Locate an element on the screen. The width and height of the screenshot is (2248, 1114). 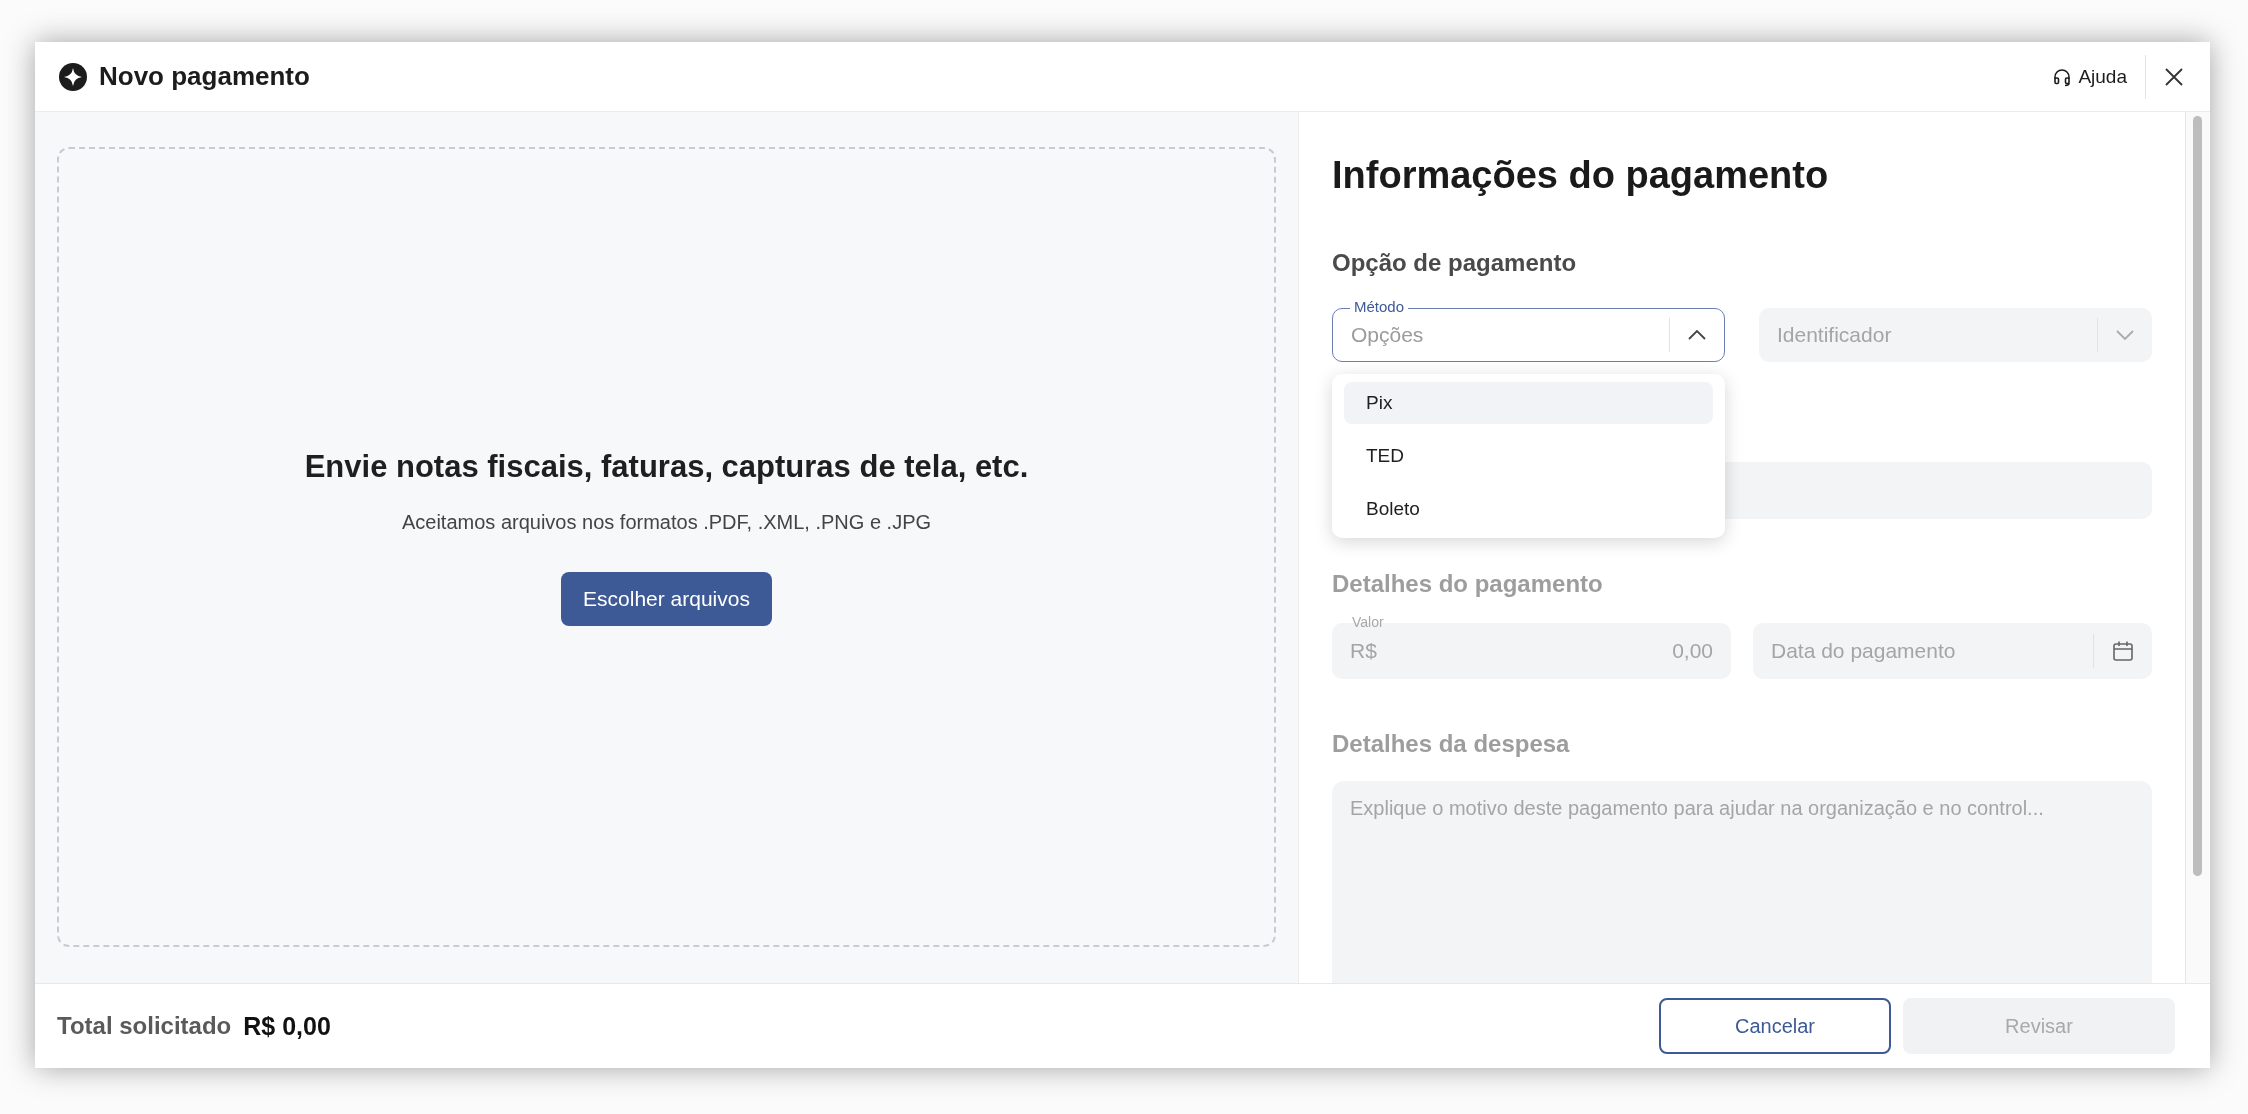
calendar-icon is located at coordinates (2123, 651).